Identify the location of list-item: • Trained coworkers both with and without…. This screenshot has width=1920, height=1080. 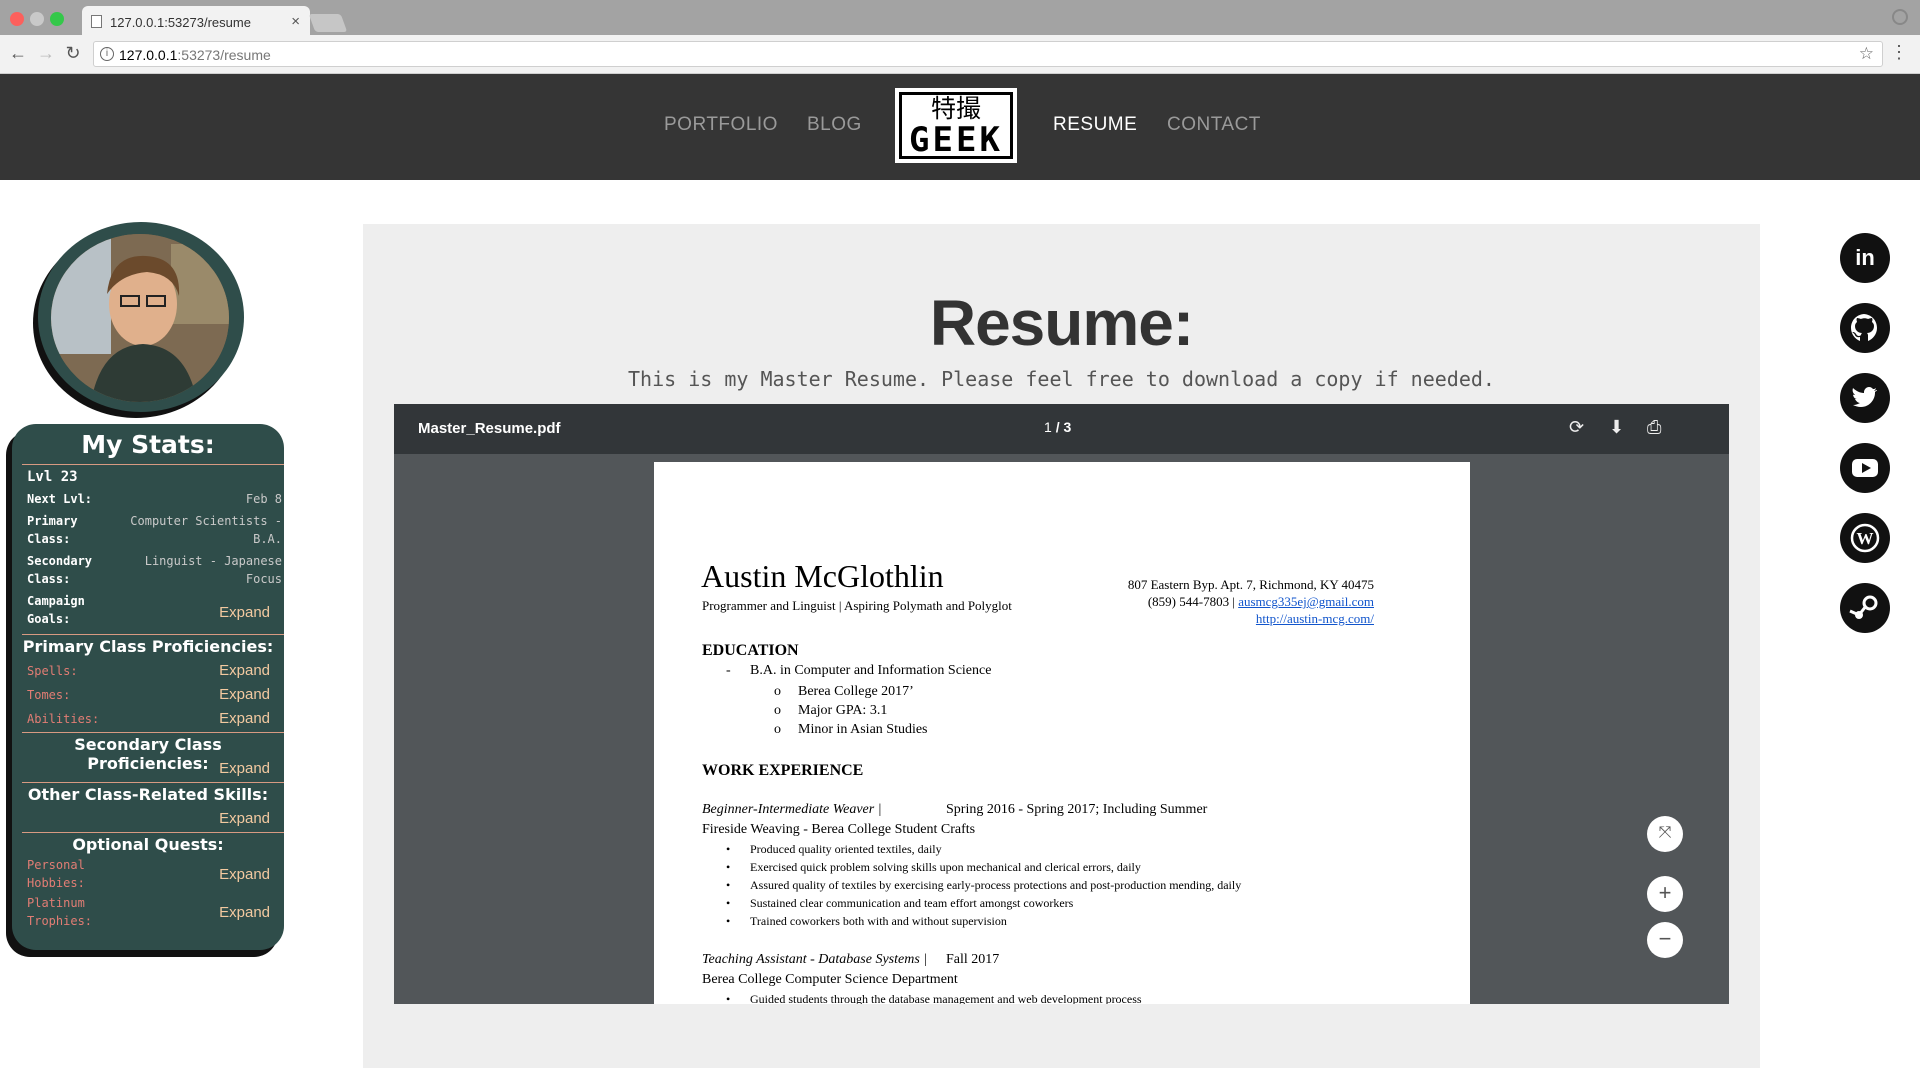
(983, 921).